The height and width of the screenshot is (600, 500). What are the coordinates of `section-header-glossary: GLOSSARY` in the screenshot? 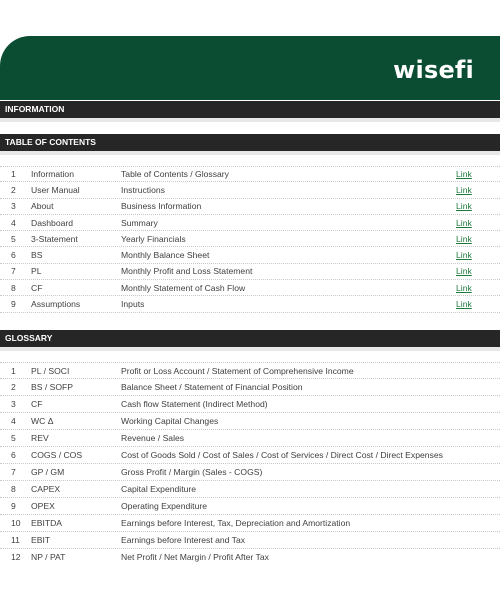 It's located at (250, 338).